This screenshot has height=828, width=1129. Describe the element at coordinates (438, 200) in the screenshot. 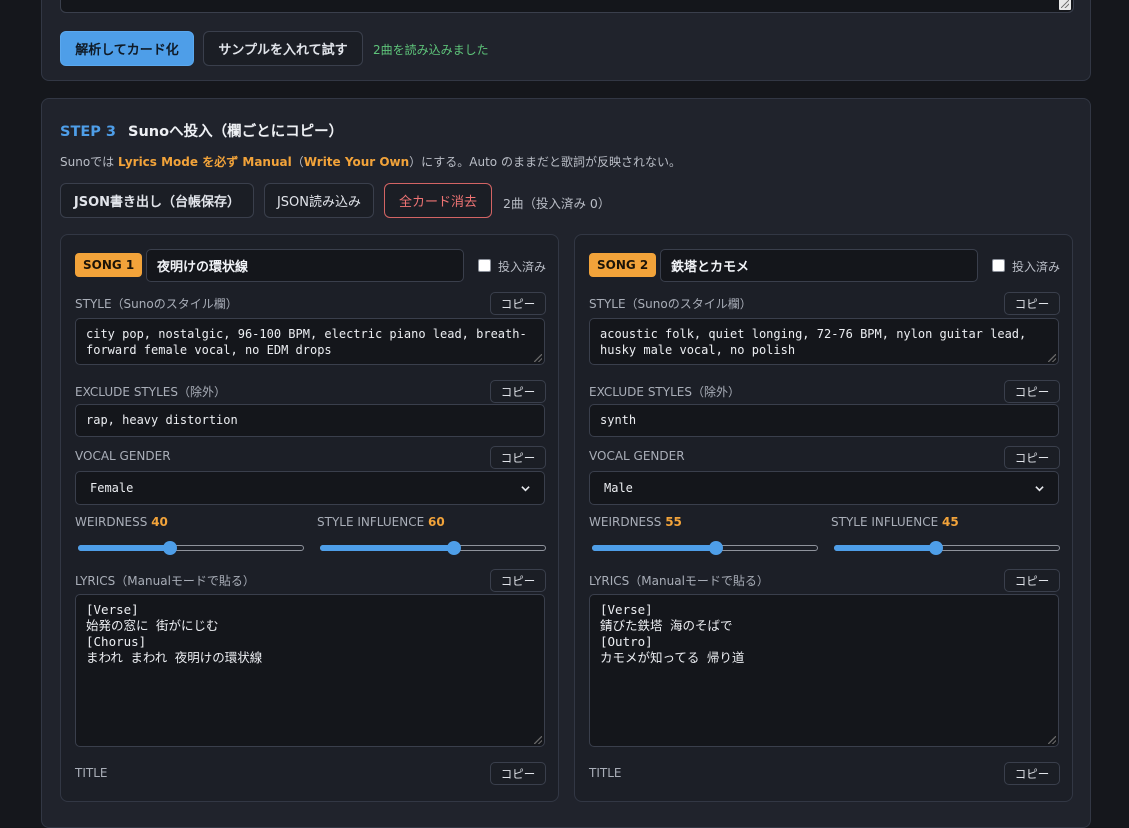

I see `clear-all-button: 全カード消去` at that location.